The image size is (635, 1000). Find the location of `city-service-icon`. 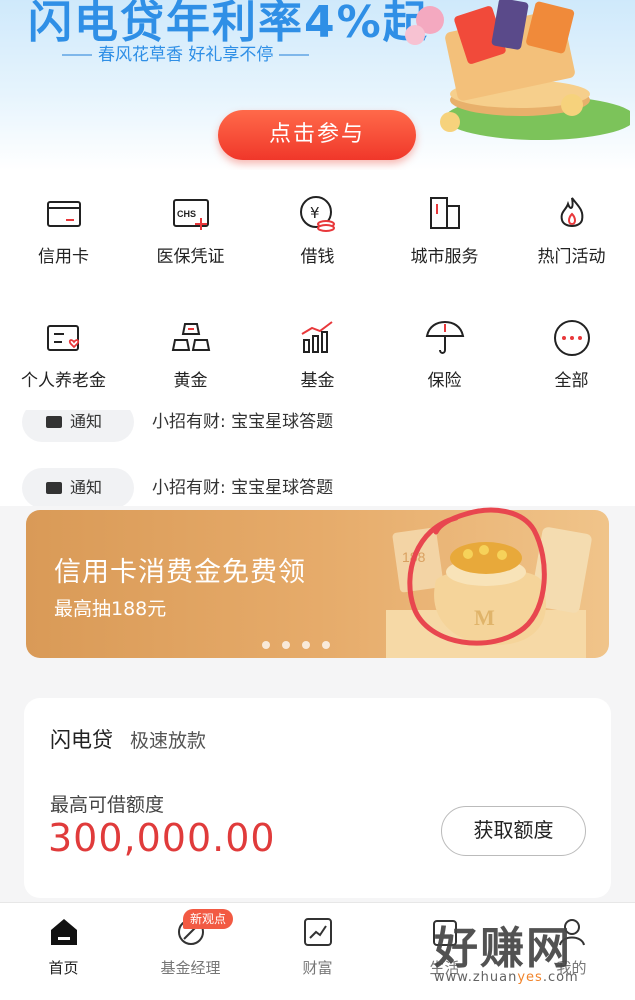

city-service-icon is located at coordinates (444, 213).